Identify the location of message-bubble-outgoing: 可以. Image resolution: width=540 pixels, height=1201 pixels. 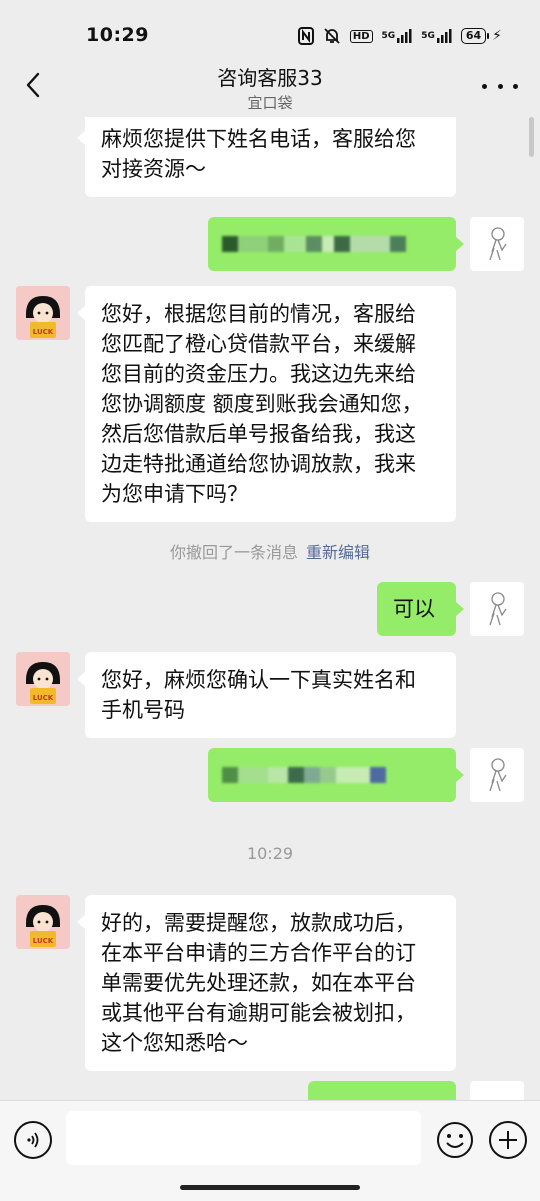
(420, 609).